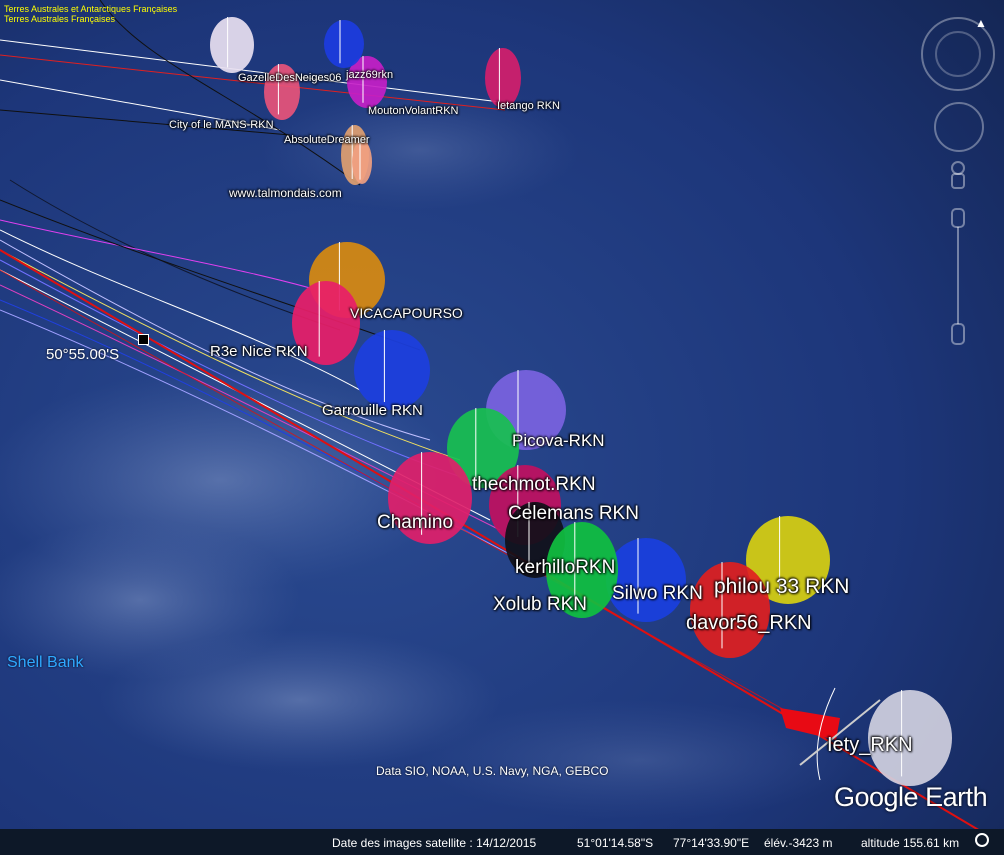 This screenshot has width=1004, height=855. What do you see at coordinates (657, 594) in the screenshot?
I see `boat-label: Silwo RKN` at bounding box center [657, 594].